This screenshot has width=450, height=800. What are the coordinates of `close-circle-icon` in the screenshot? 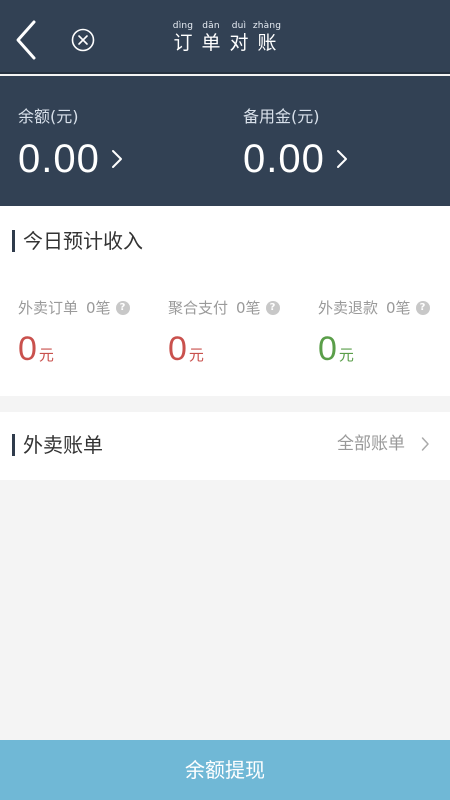 It's located at (83, 40).